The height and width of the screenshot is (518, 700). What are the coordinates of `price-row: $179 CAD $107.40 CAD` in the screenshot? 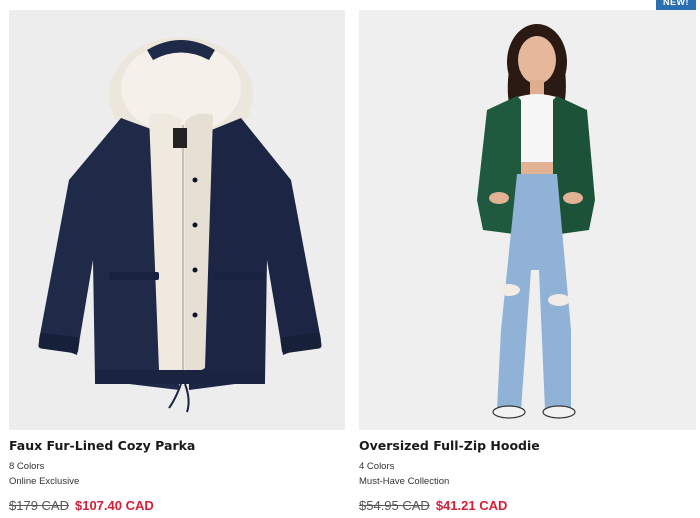 It's located at (81, 505).